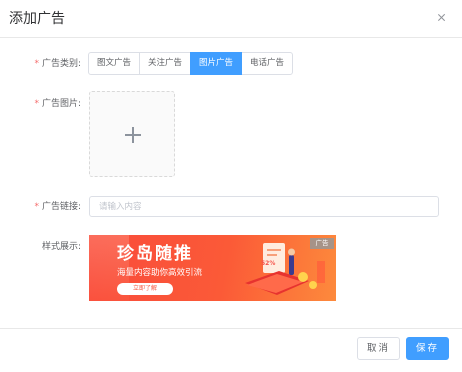 The height and width of the screenshot is (372, 462). What do you see at coordinates (114, 63) in the screenshot?
I see `ad-type-option-text-image: 图文广告` at bounding box center [114, 63].